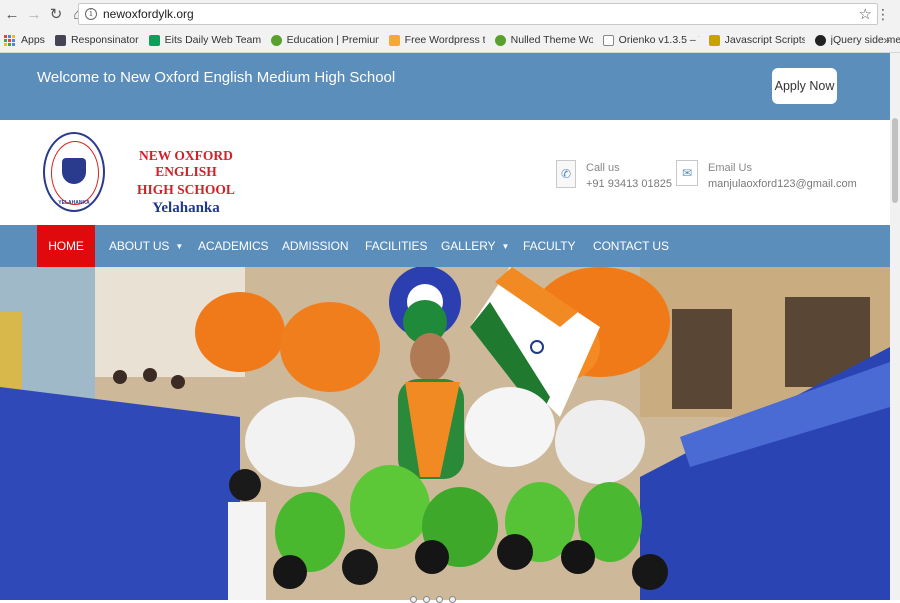  I want to click on nav-item-home: HOME, so click(66, 246).